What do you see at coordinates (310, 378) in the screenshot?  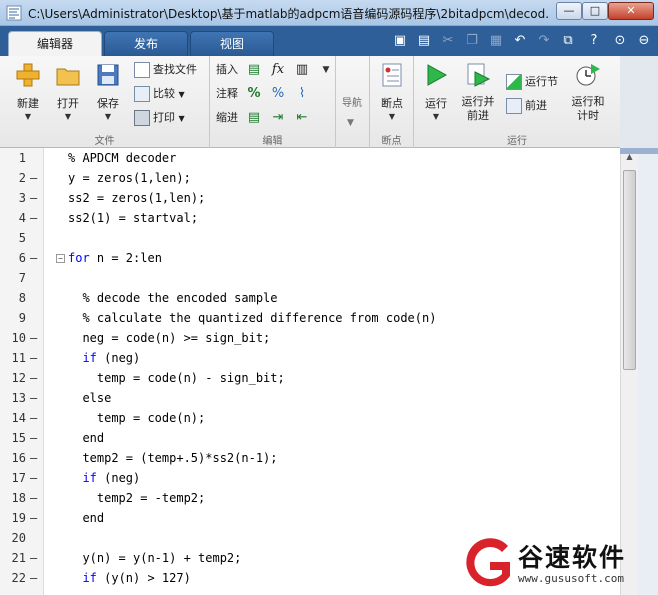 I see `code-line: 12 — temp = code(n) - sign_bit;` at bounding box center [310, 378].